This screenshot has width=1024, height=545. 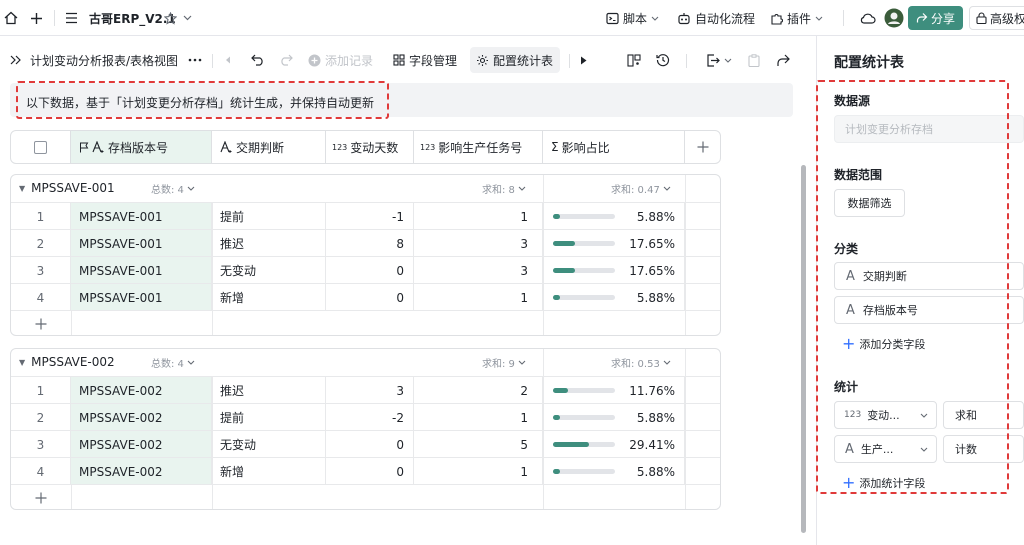 I want to click on prev-icon, so click(x=228, y=60).